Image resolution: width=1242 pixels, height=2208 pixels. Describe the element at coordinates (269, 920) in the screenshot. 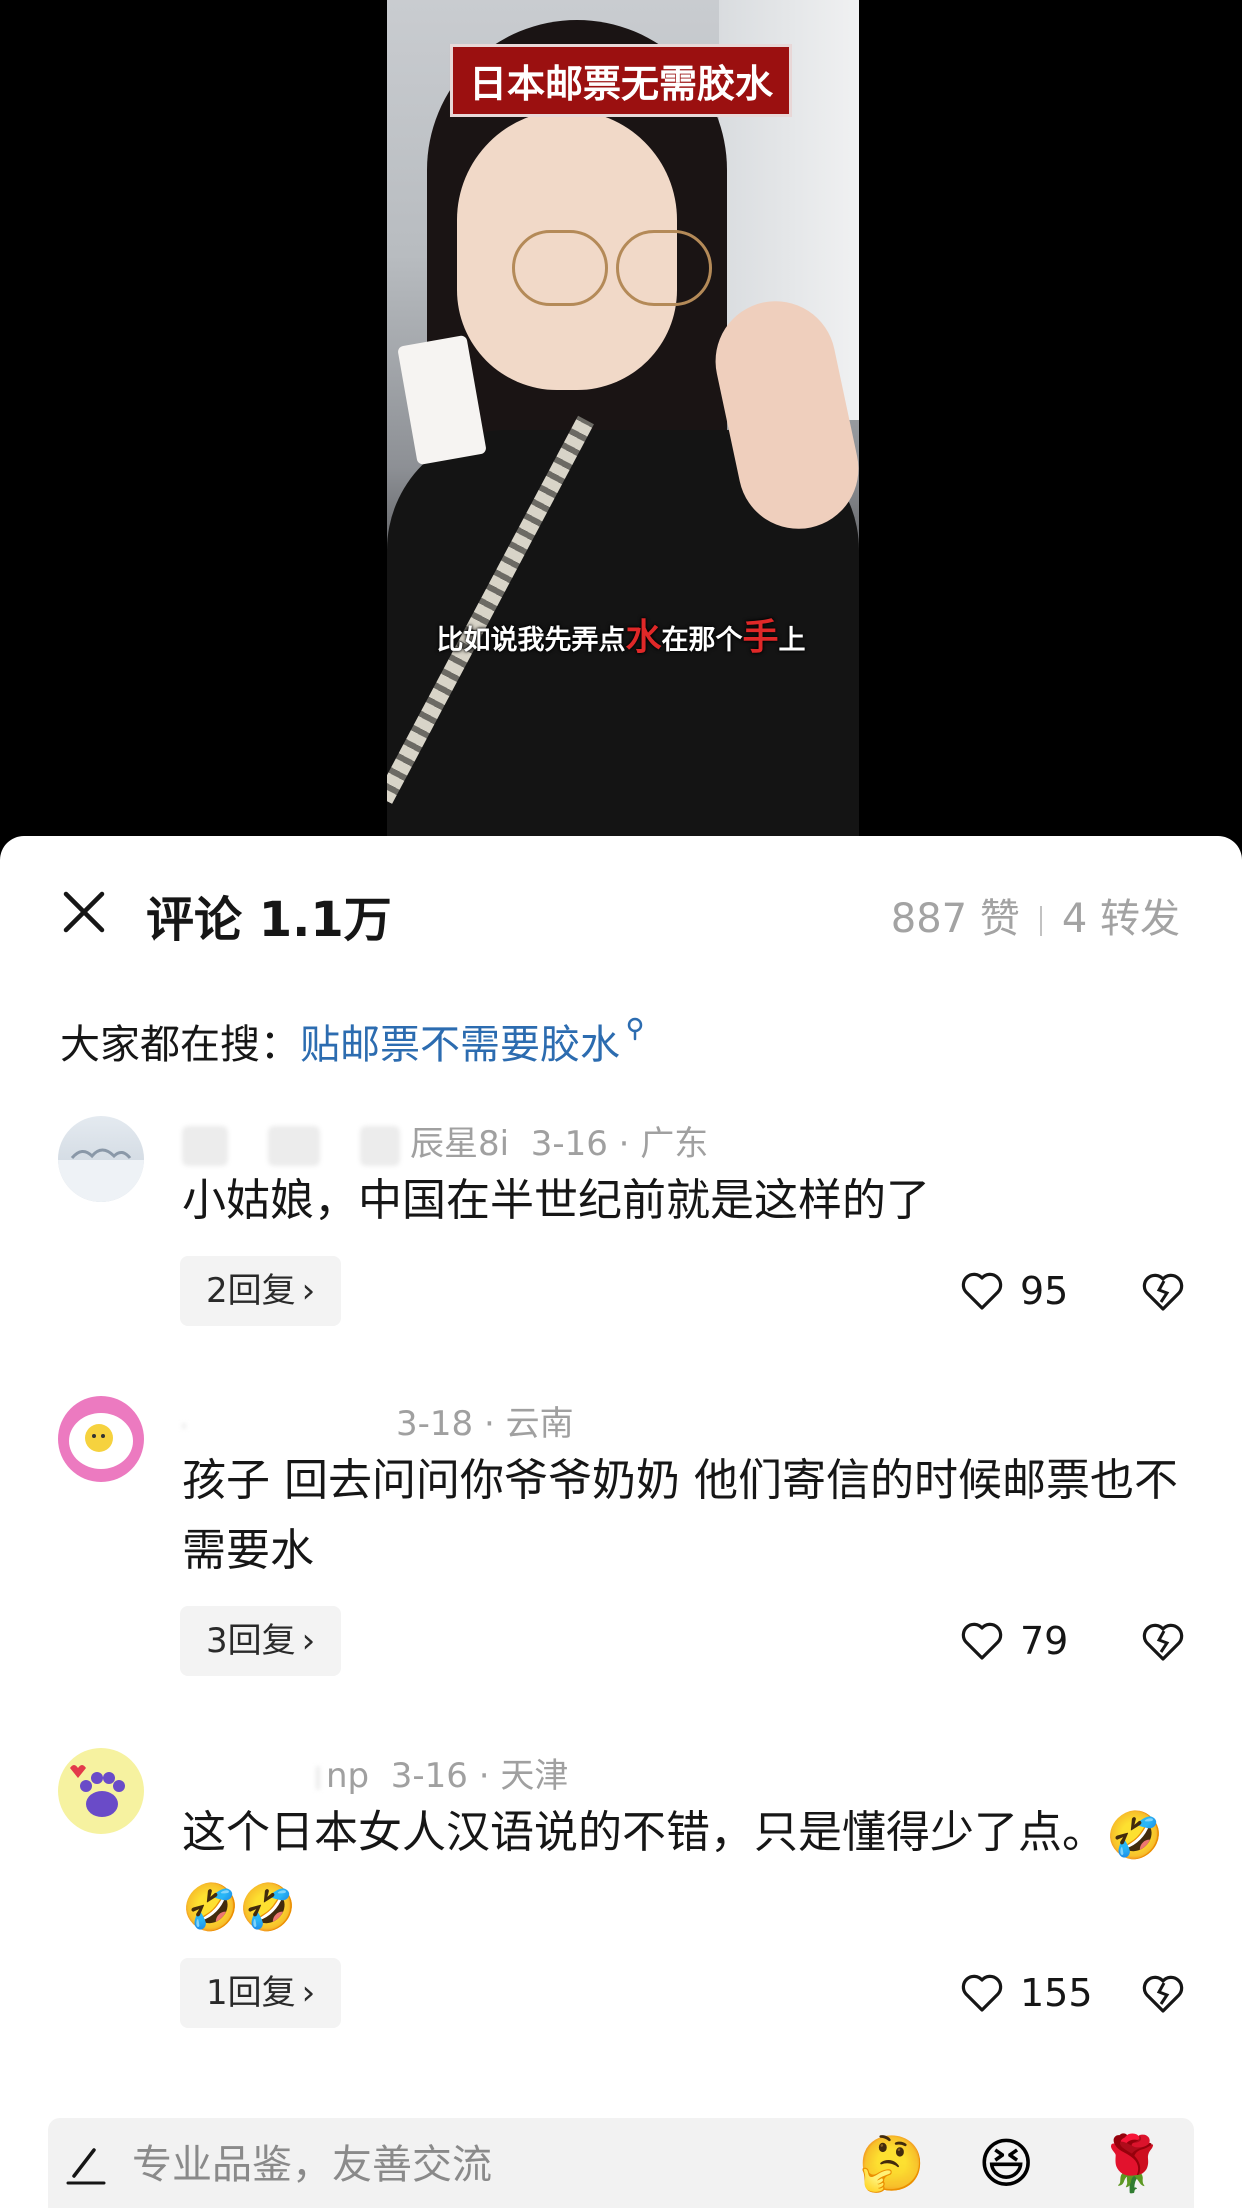

I see `comments-title: 评论 1.1万` at that location.